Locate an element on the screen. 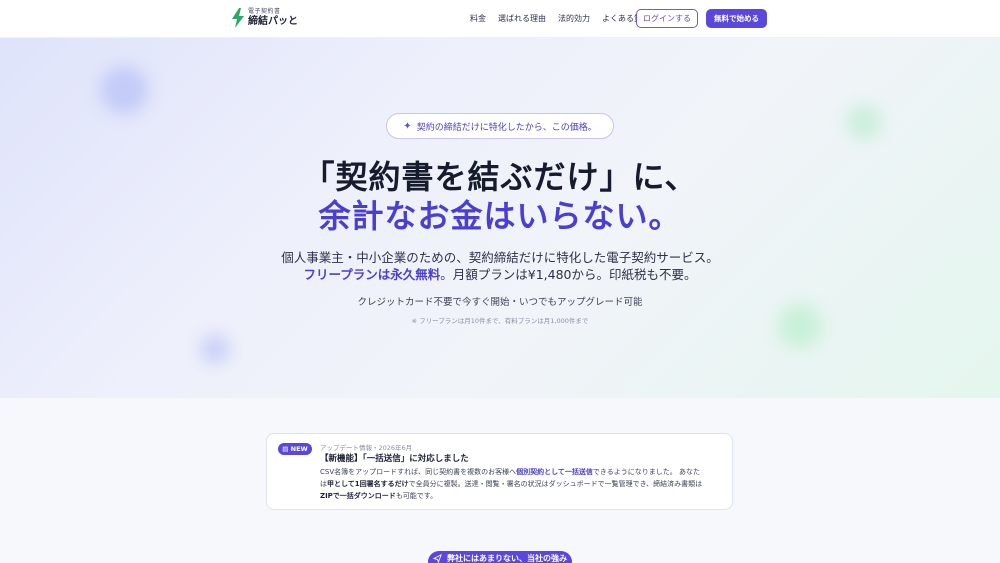  section-divider-wave is located at coordinates (500, 408).